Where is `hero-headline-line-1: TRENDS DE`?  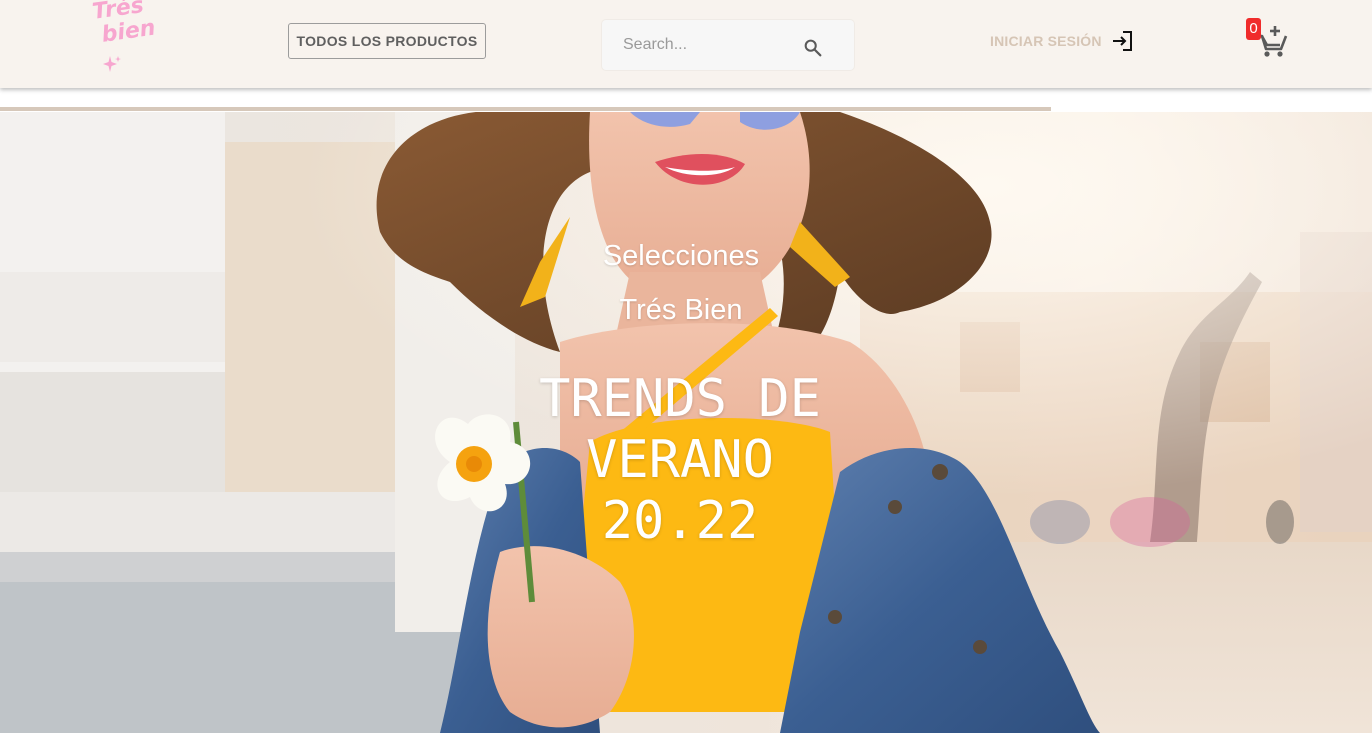 hero-headline-line-1: TRENDS DE is located at coordinates (680, 399).